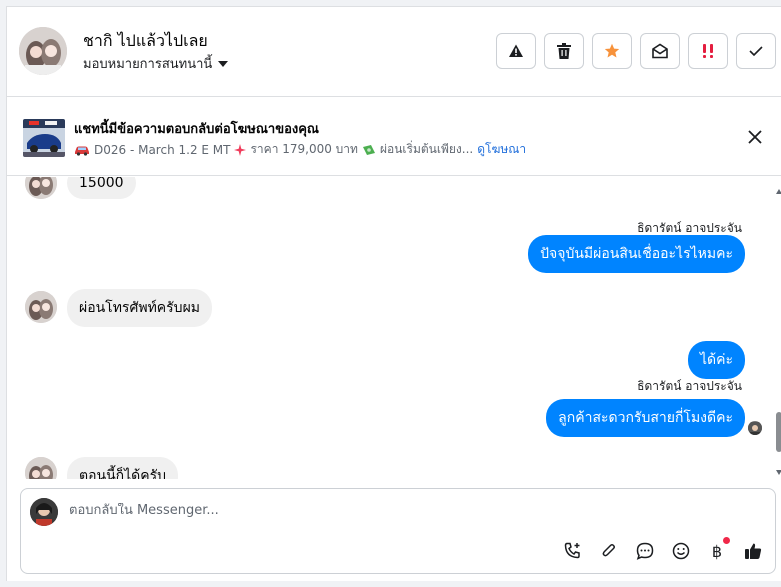 The image size is (781, 587). Describe the element at coordinates (369, 510) in the screenshot. I see `reply-input` at that location.